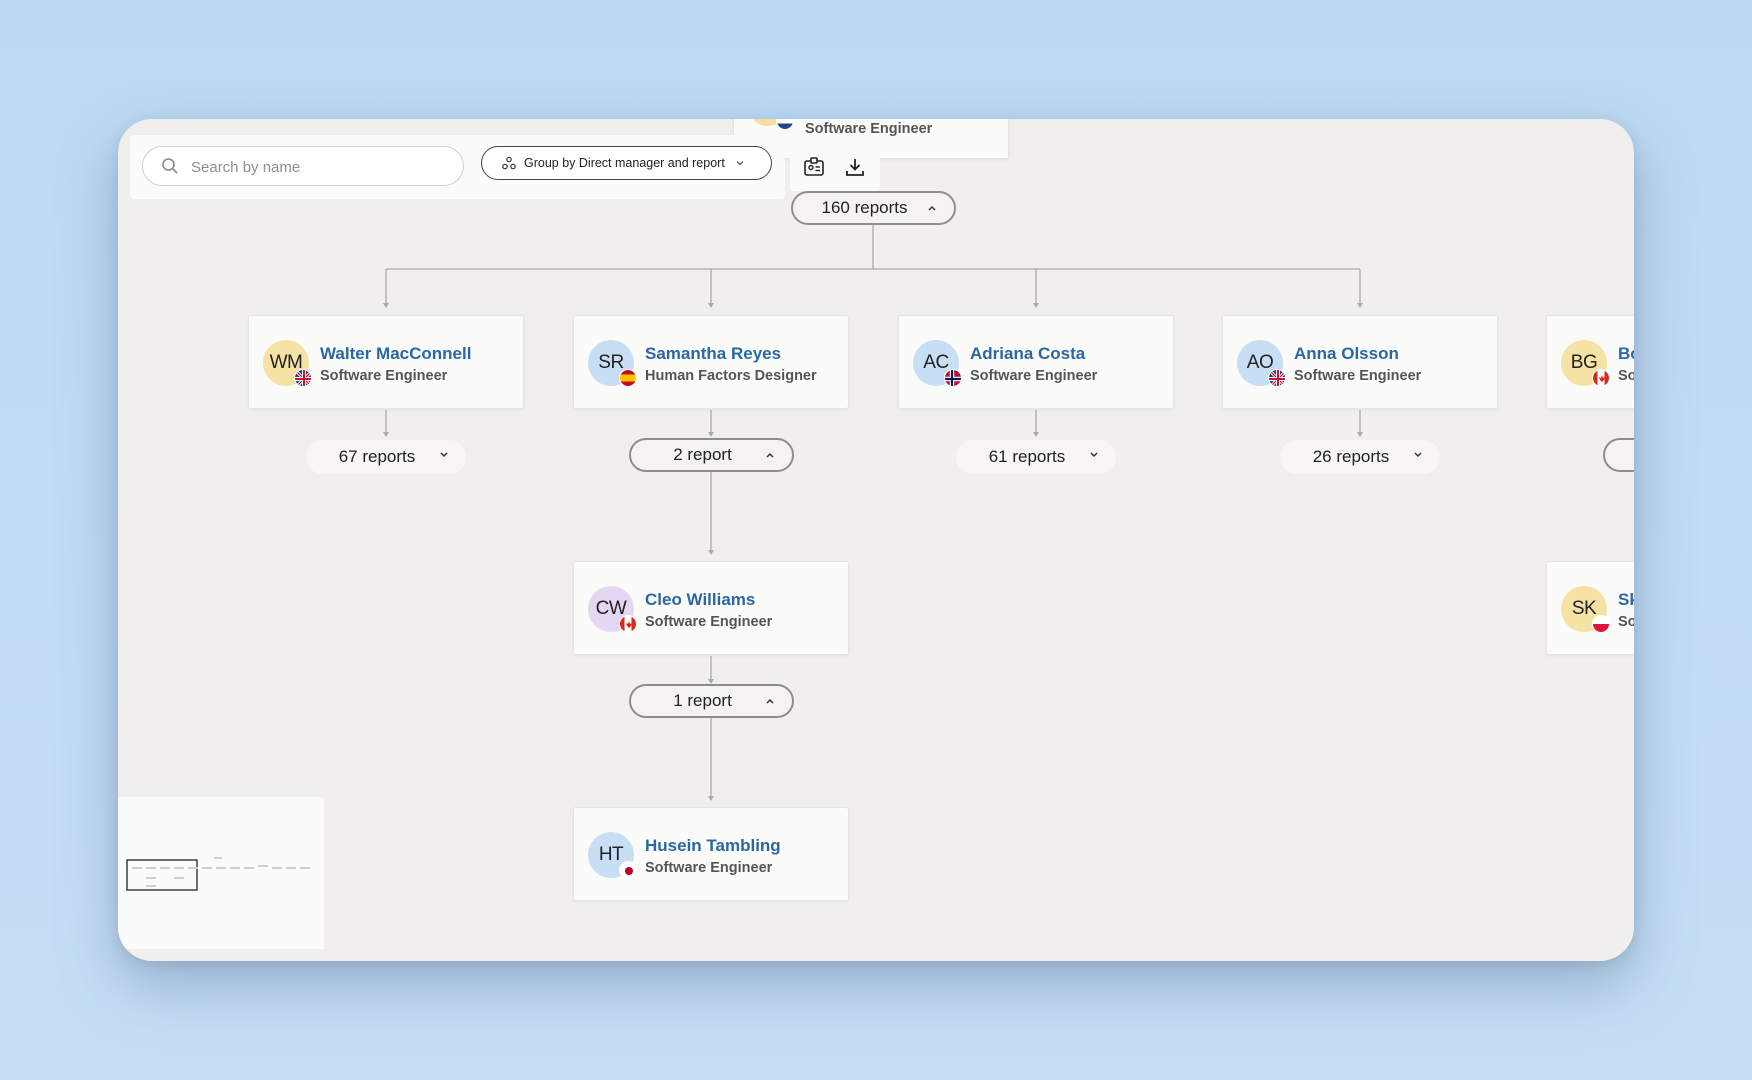  What do you see at coordinates (835, 167) in the screenshot?
I see `action-icons` at bounding box center [835, 167].